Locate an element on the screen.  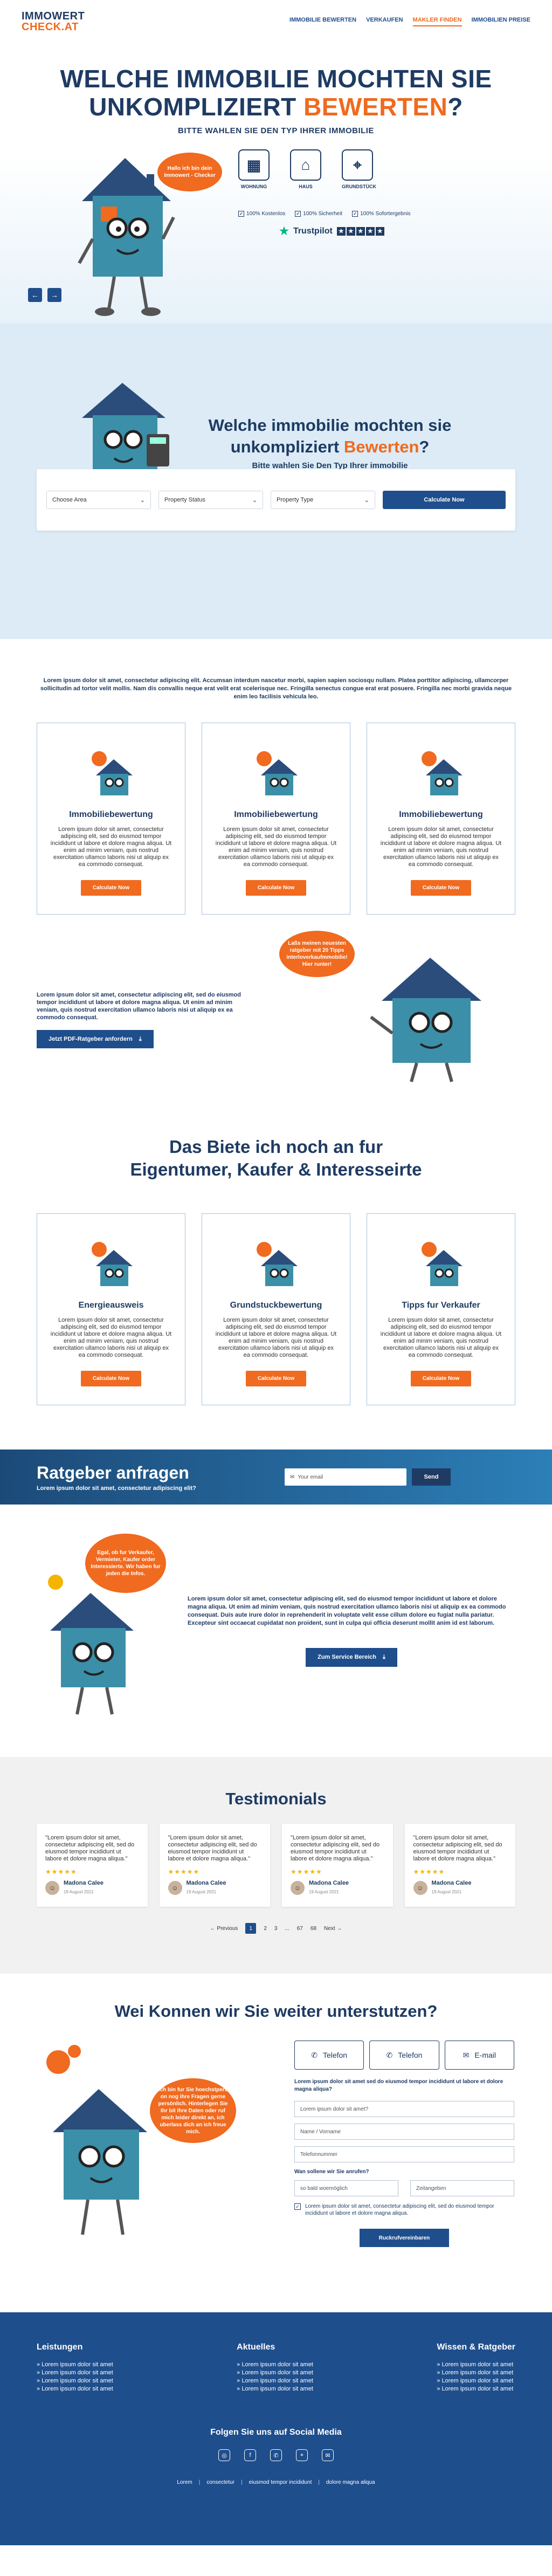
arrow-right-icon: → is located at coordinates (54, 295).